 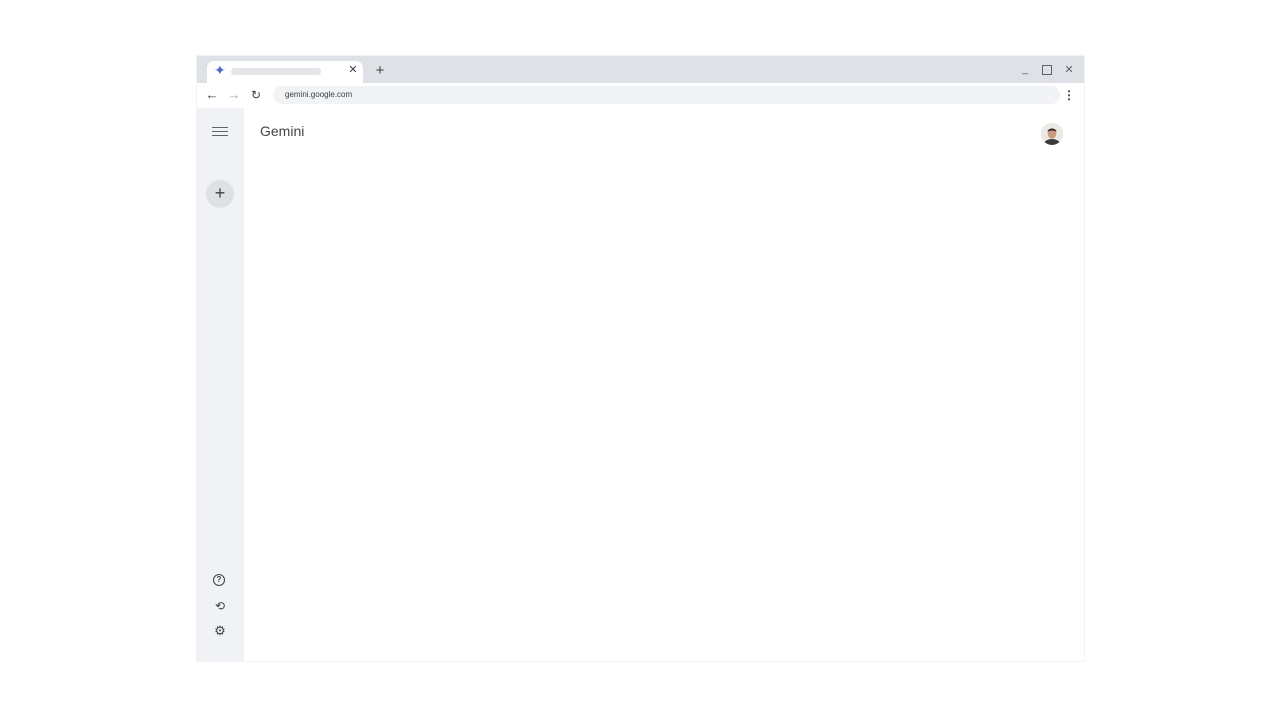 I want to click on new-tab-button: +, so click(x=380, y=71).